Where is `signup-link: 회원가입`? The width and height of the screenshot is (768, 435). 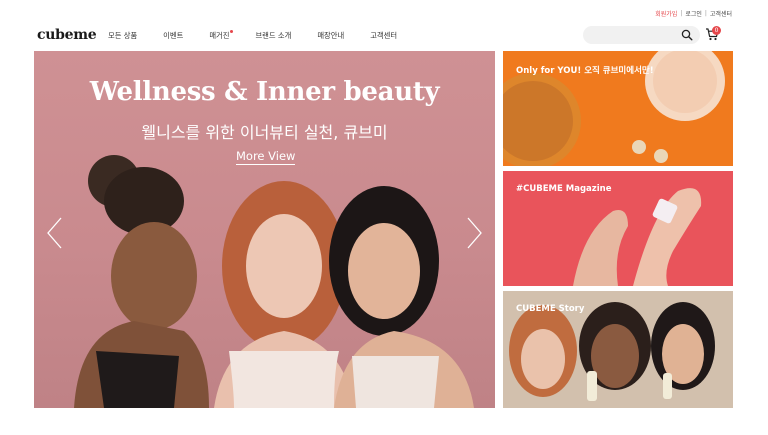 signup-link: 회원가입 is located at coordinates (666, 13).